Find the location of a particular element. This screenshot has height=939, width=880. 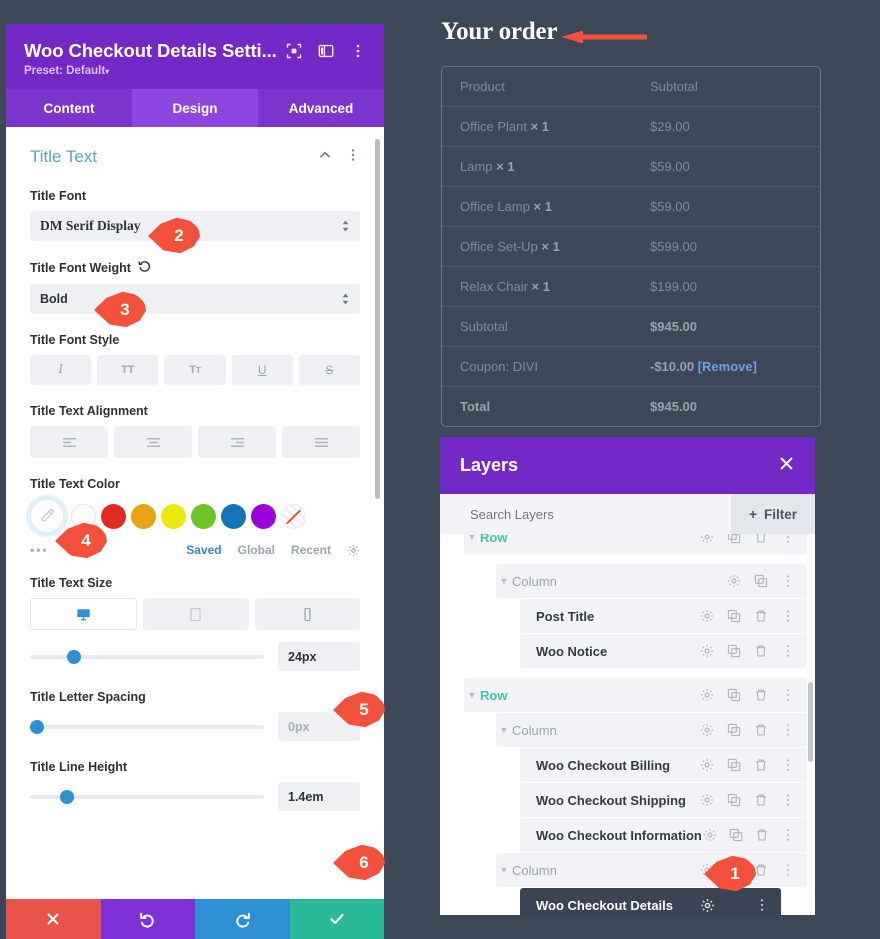

device-phone-button is located at coordinates (307, 614).